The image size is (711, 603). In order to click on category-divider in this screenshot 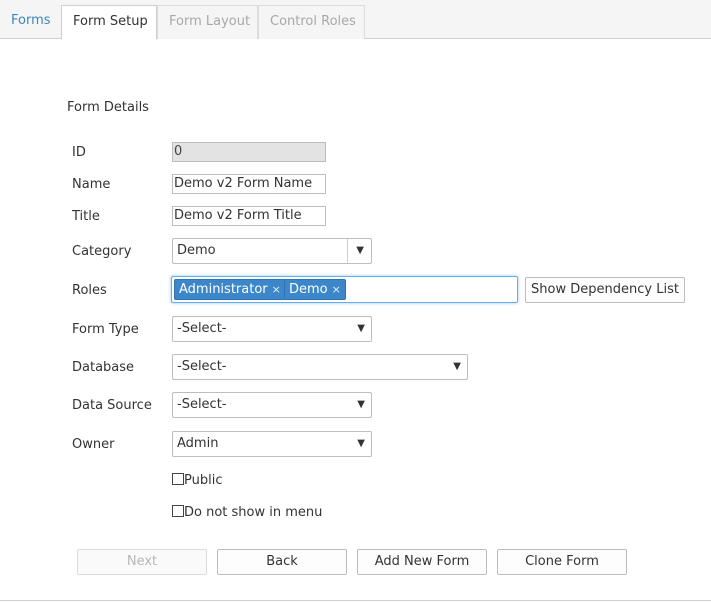, I will do `click(347, 251)`.